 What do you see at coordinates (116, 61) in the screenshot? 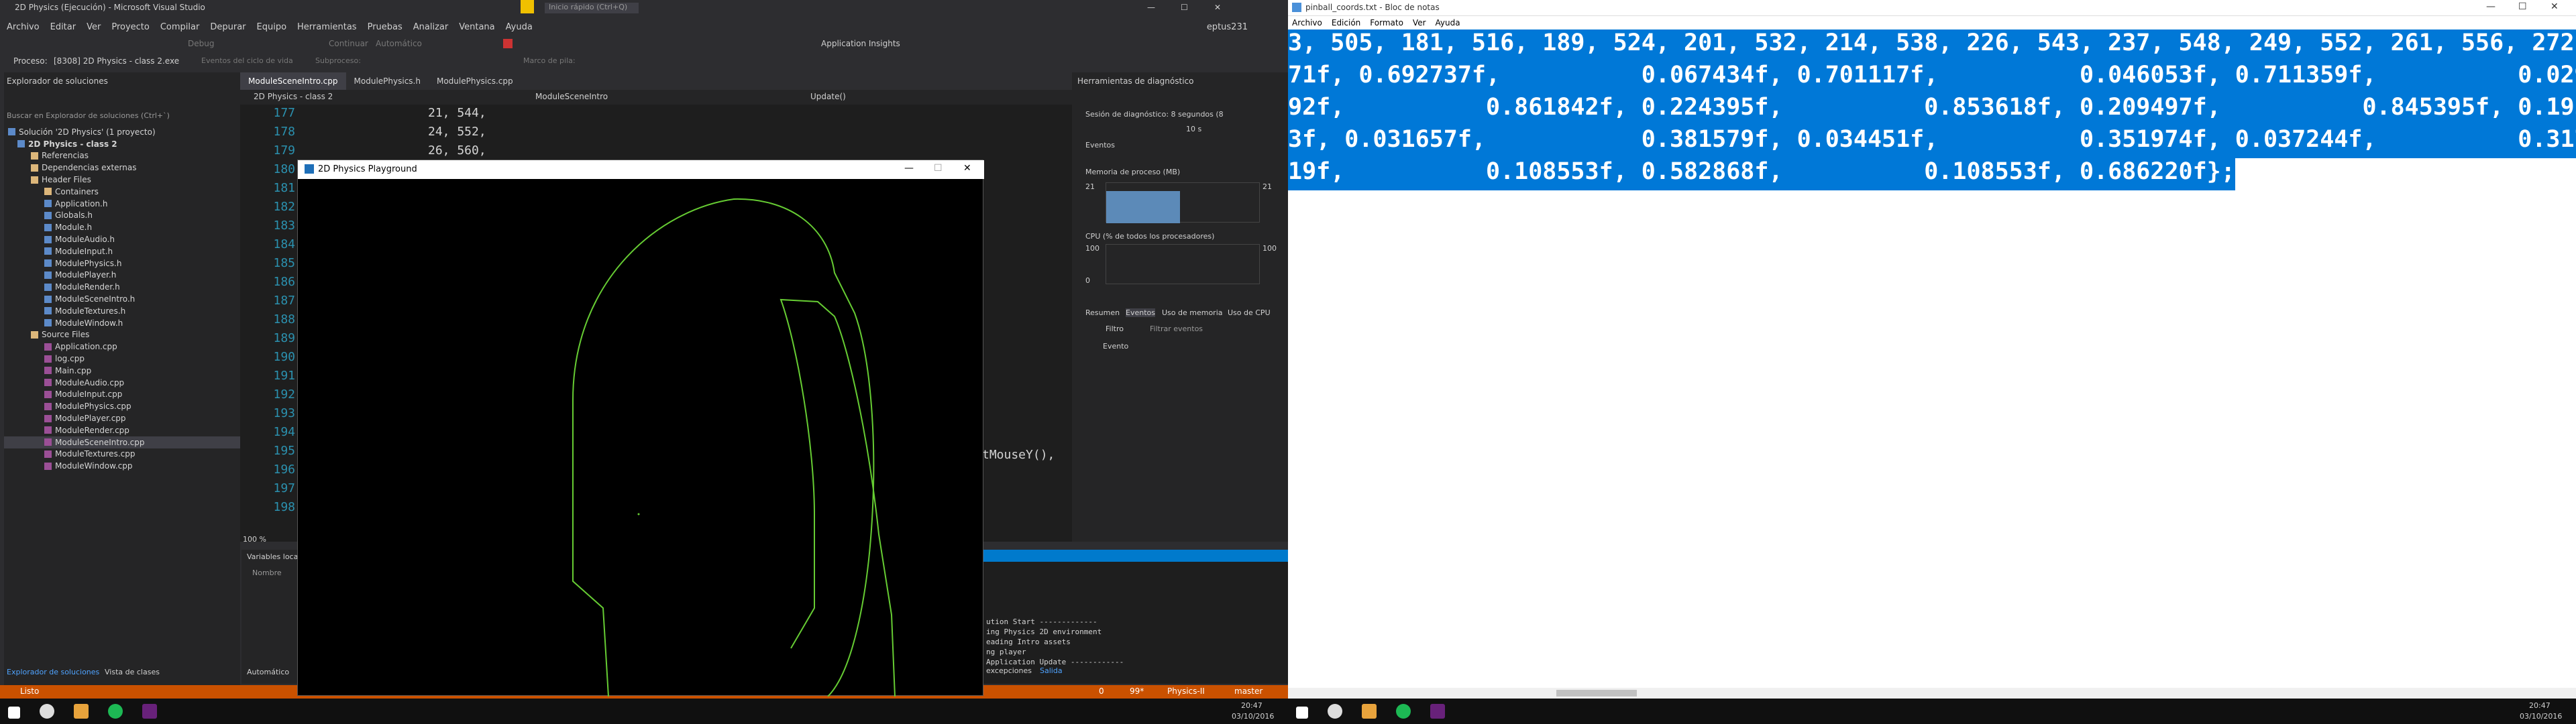
I see `process-dropdown: [8308] 2D Physics - class 2.exe` at bounding box center [116, 61].